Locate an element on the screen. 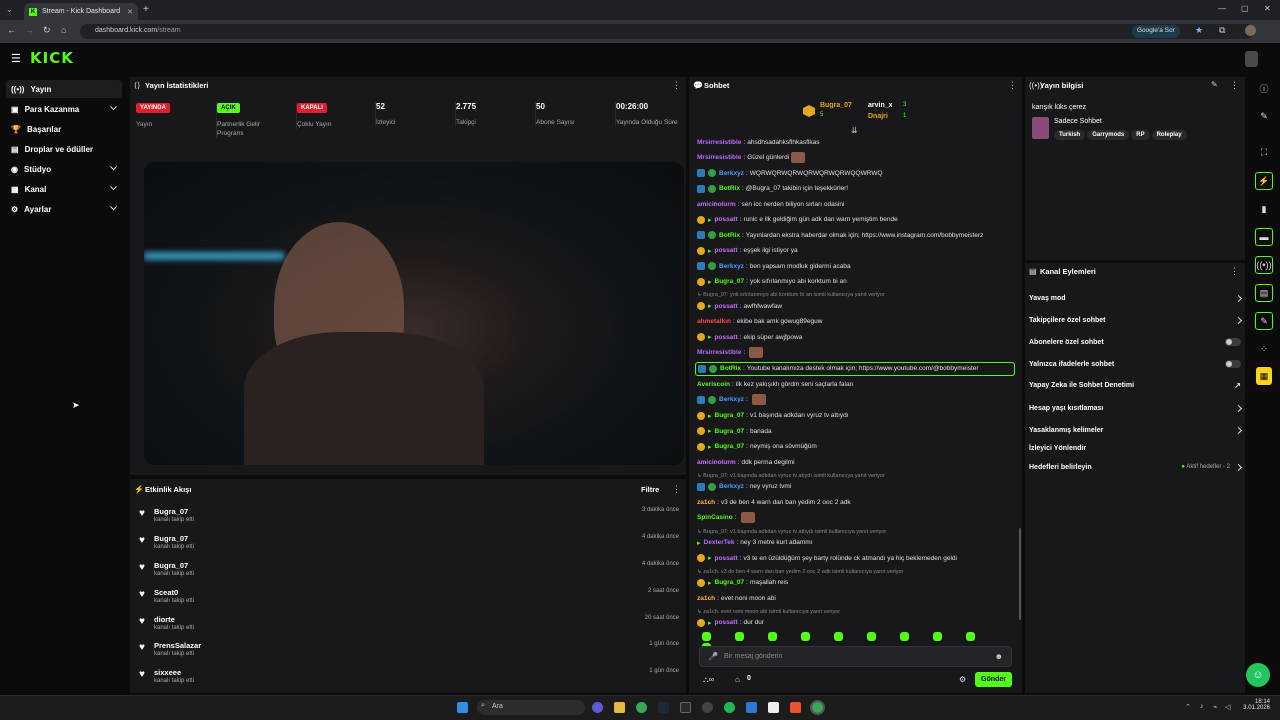 This screenshot has height=720, width=1280. mic-tray-icon: ♪ is located at coordinates (1202, 706).